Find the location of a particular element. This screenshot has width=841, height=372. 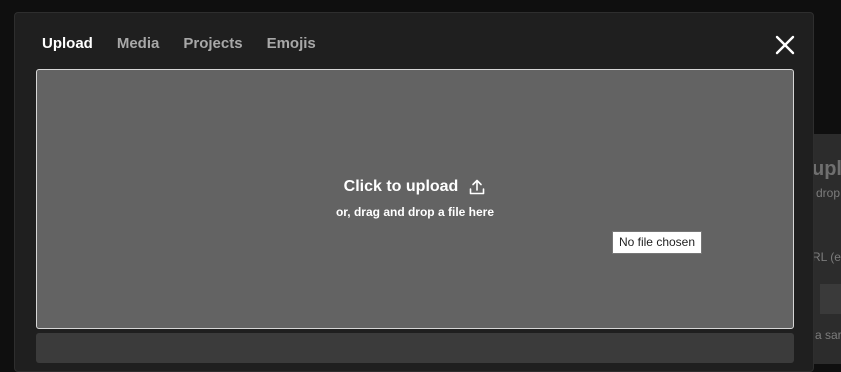

upload-subtitle: or, drag and drop a file here is located at coordinates (415, 212).